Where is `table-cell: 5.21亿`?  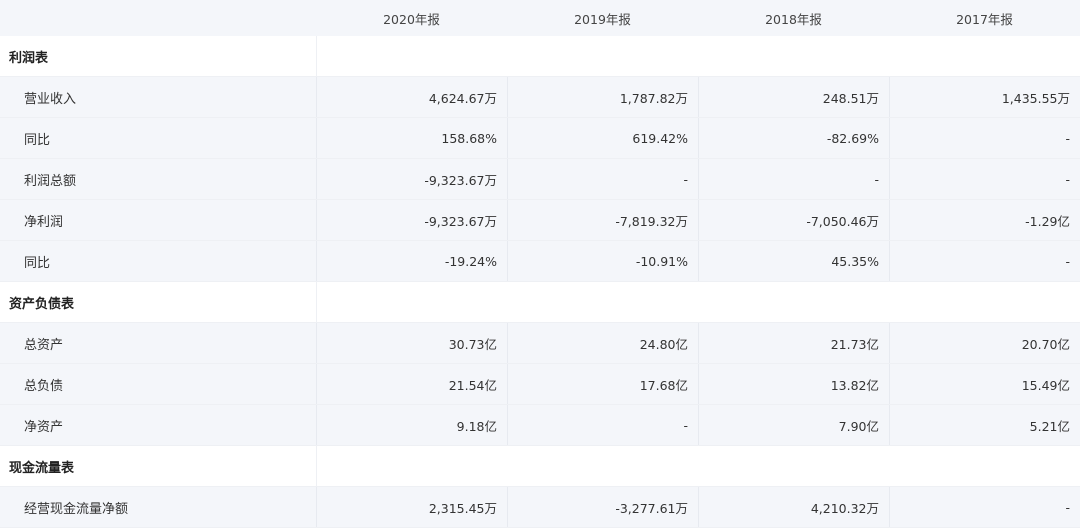
table-cell: 5.21亿 is located at coordinates (984, 425).